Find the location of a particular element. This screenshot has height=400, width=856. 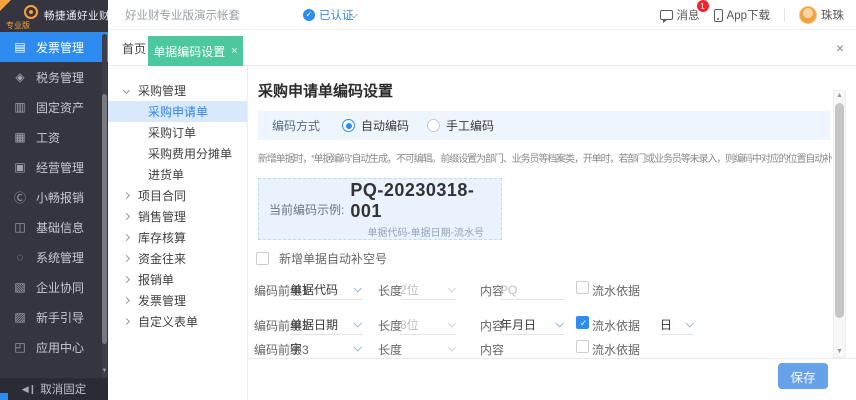

main-scrollbar: ▲ ▼ is located at coordinates (839, 224).